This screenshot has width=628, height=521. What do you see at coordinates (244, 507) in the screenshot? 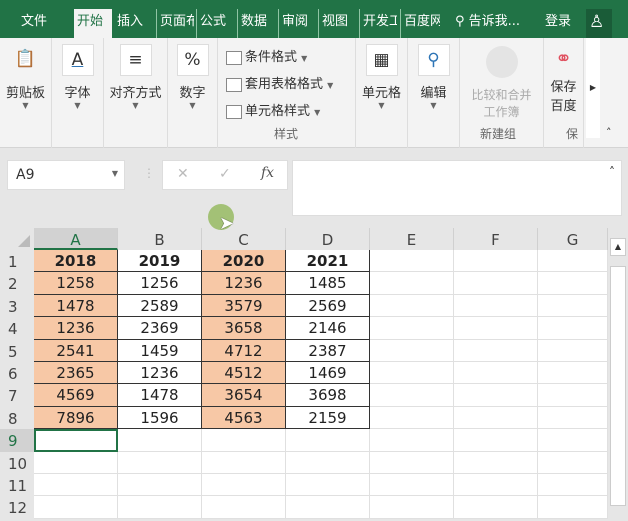
I see `cell-C12` at bounding box center [244, 507].